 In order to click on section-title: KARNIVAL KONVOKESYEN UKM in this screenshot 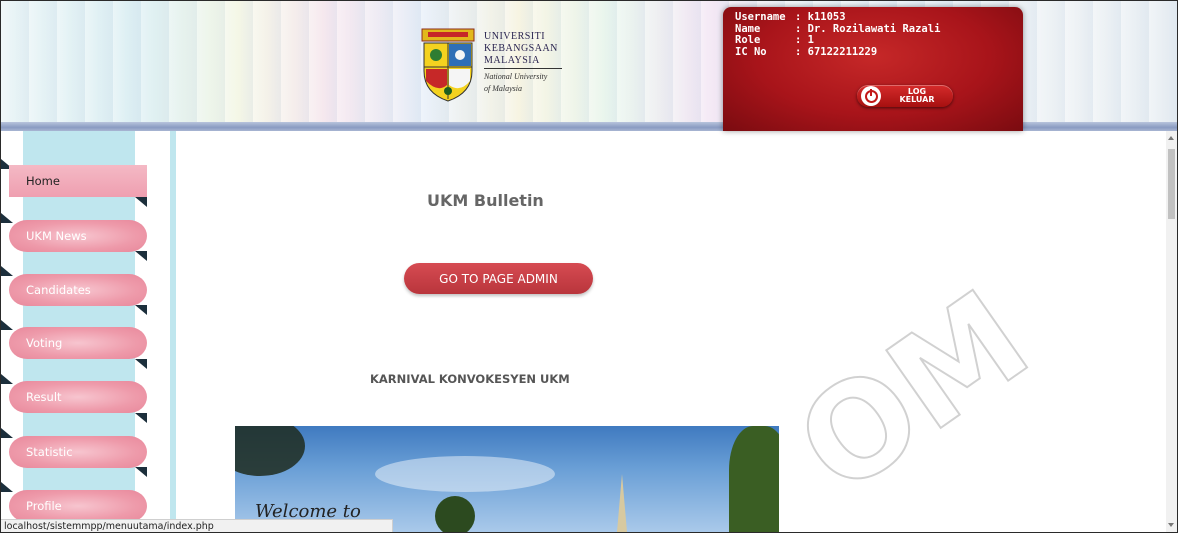, I will do `click(470, 379)`.